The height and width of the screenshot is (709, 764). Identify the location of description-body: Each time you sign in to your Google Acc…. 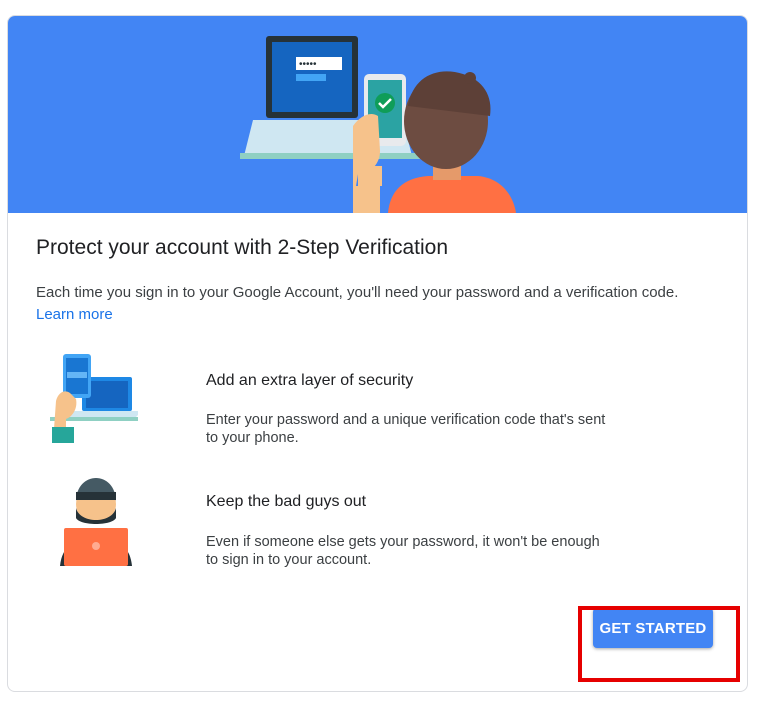
(357, 292).